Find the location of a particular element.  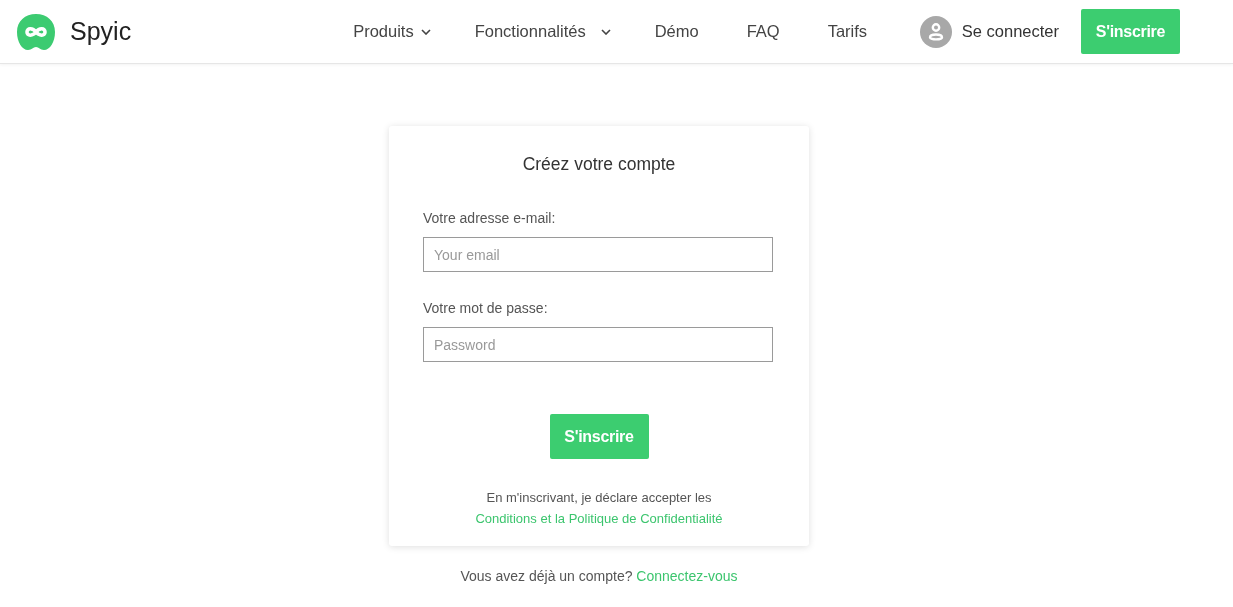

field-label: Votre mot de passe: is located at coordinates (486, 308).